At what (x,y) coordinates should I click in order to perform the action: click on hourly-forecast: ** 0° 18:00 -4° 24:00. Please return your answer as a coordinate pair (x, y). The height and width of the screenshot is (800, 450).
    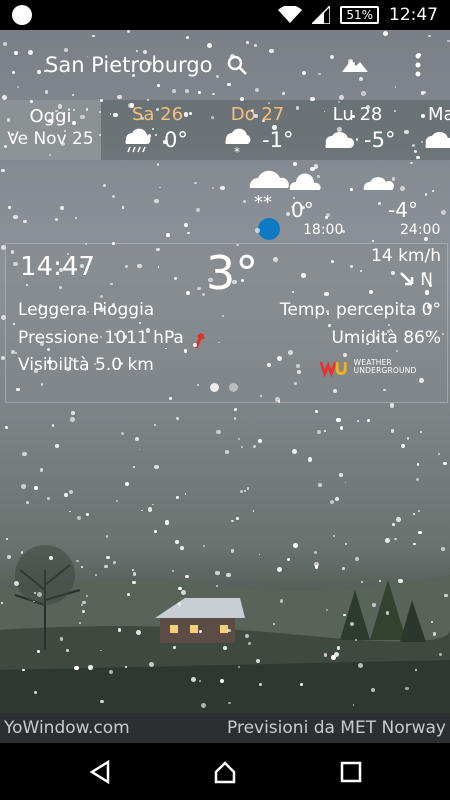
    Looking at the image, I should click on (225, 200).